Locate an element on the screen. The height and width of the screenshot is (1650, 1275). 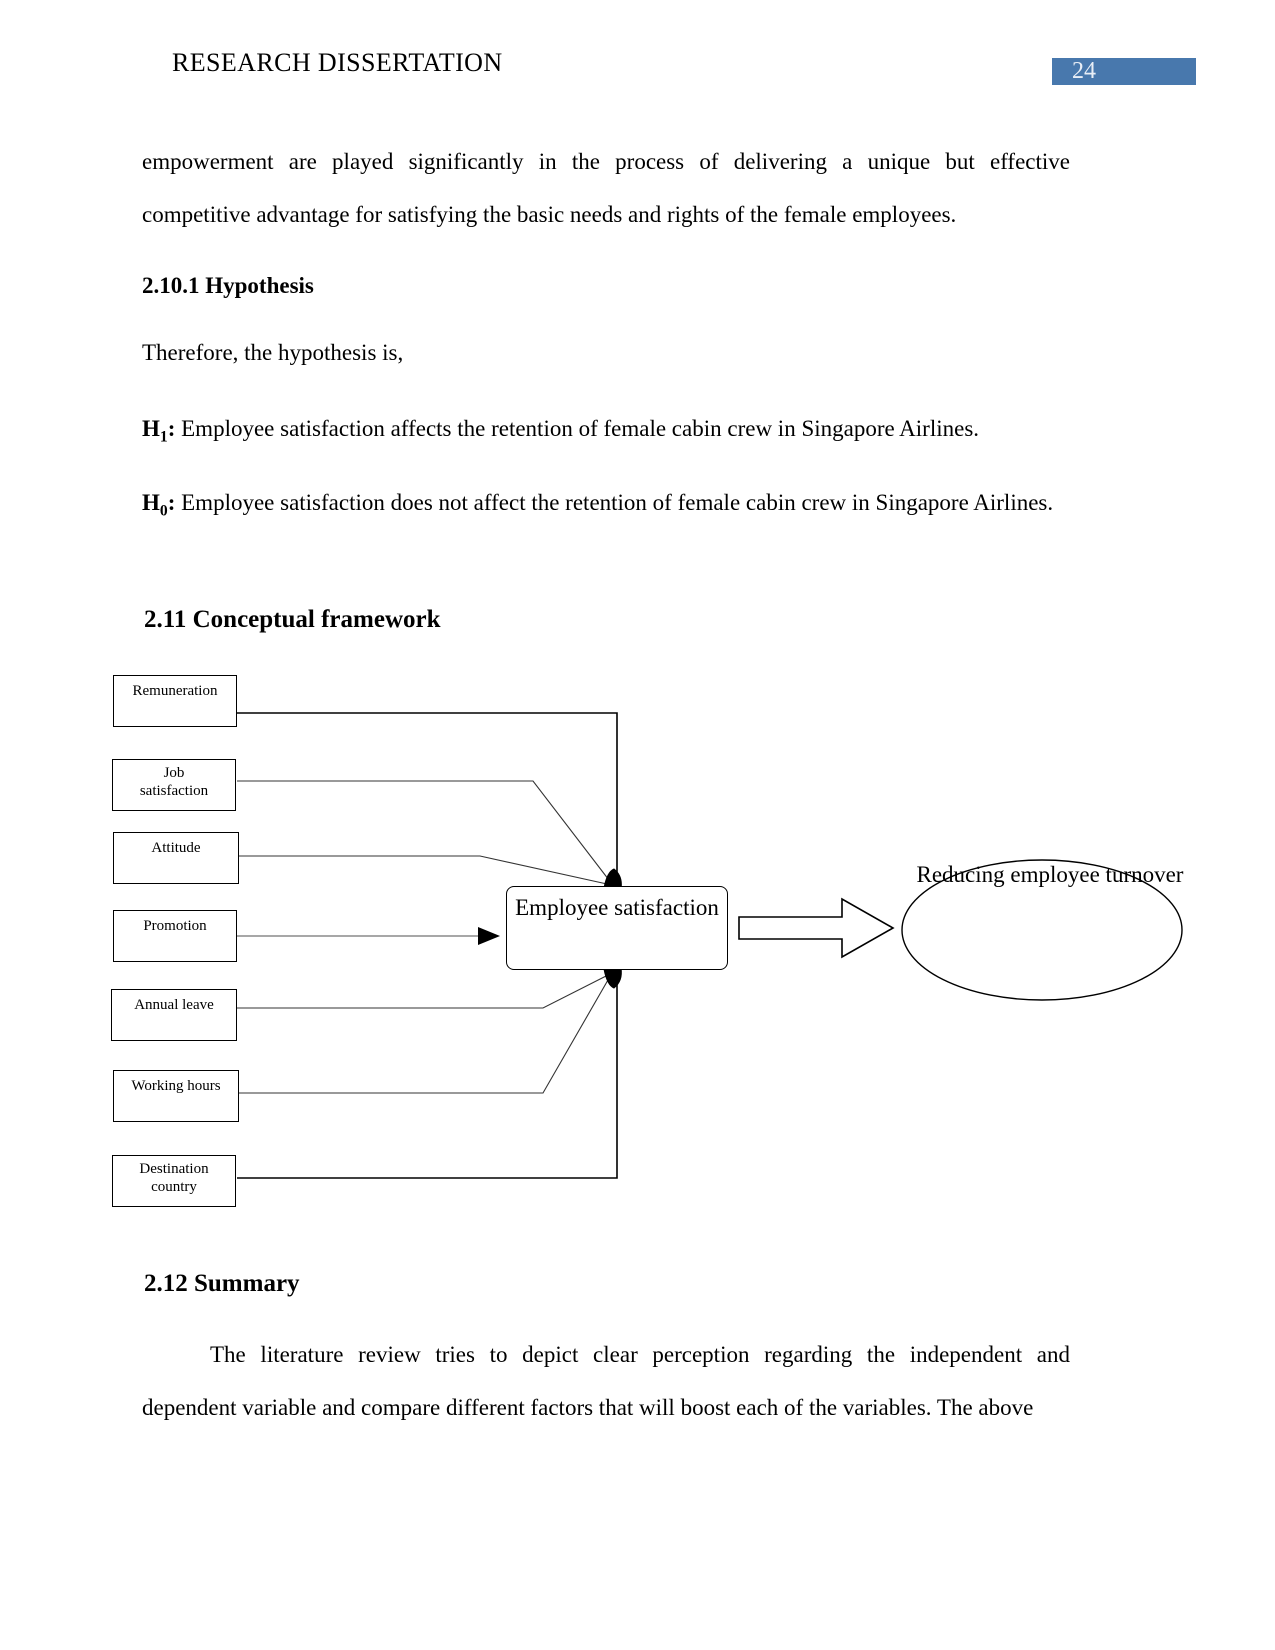
factor-box-promotion: Promotion is located at coordinates (175, 936).